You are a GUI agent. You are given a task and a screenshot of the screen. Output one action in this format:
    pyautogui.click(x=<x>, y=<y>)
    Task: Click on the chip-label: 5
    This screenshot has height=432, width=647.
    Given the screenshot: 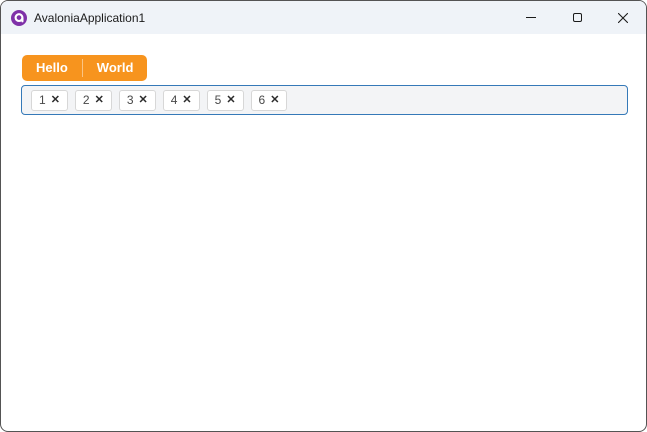 What is the action you would take?
    pyautogui.click(x=218, y=100)
    